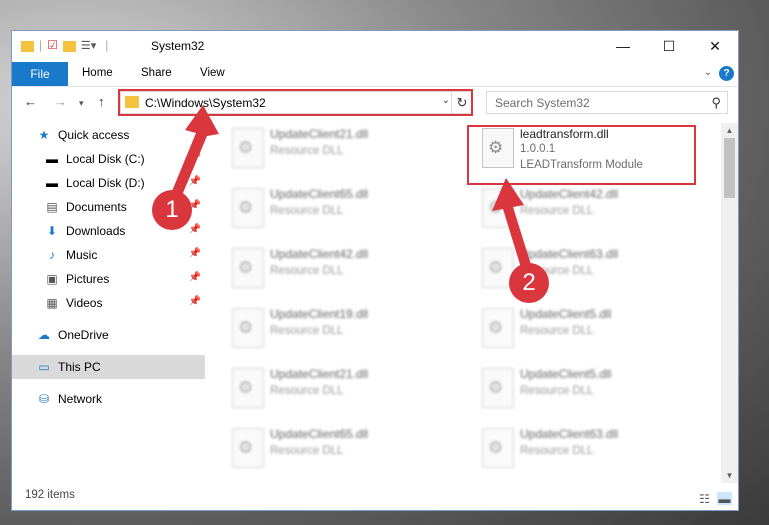 This screenshot has width=769, height=525. I want to click on annotation-arrows, so click(351, 188).